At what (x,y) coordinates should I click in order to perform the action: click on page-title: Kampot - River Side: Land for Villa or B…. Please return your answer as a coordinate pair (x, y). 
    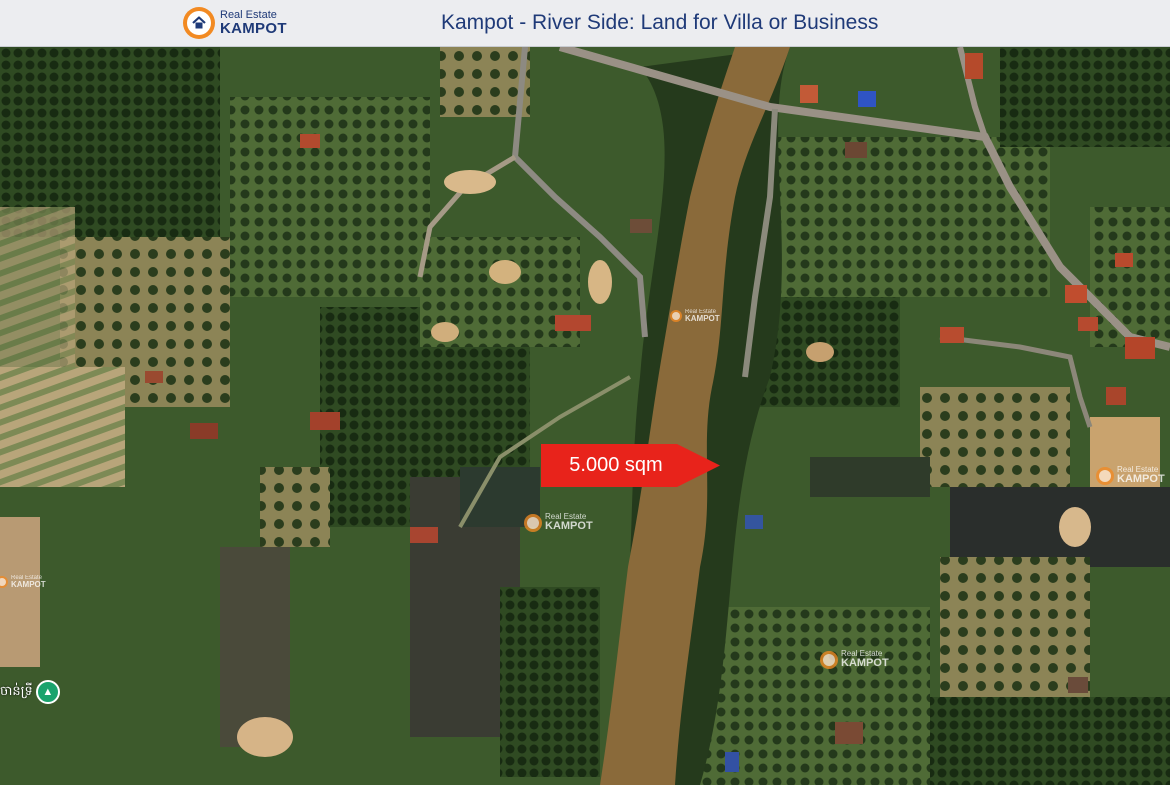
    Looking at the image, I should click on (660, 22).